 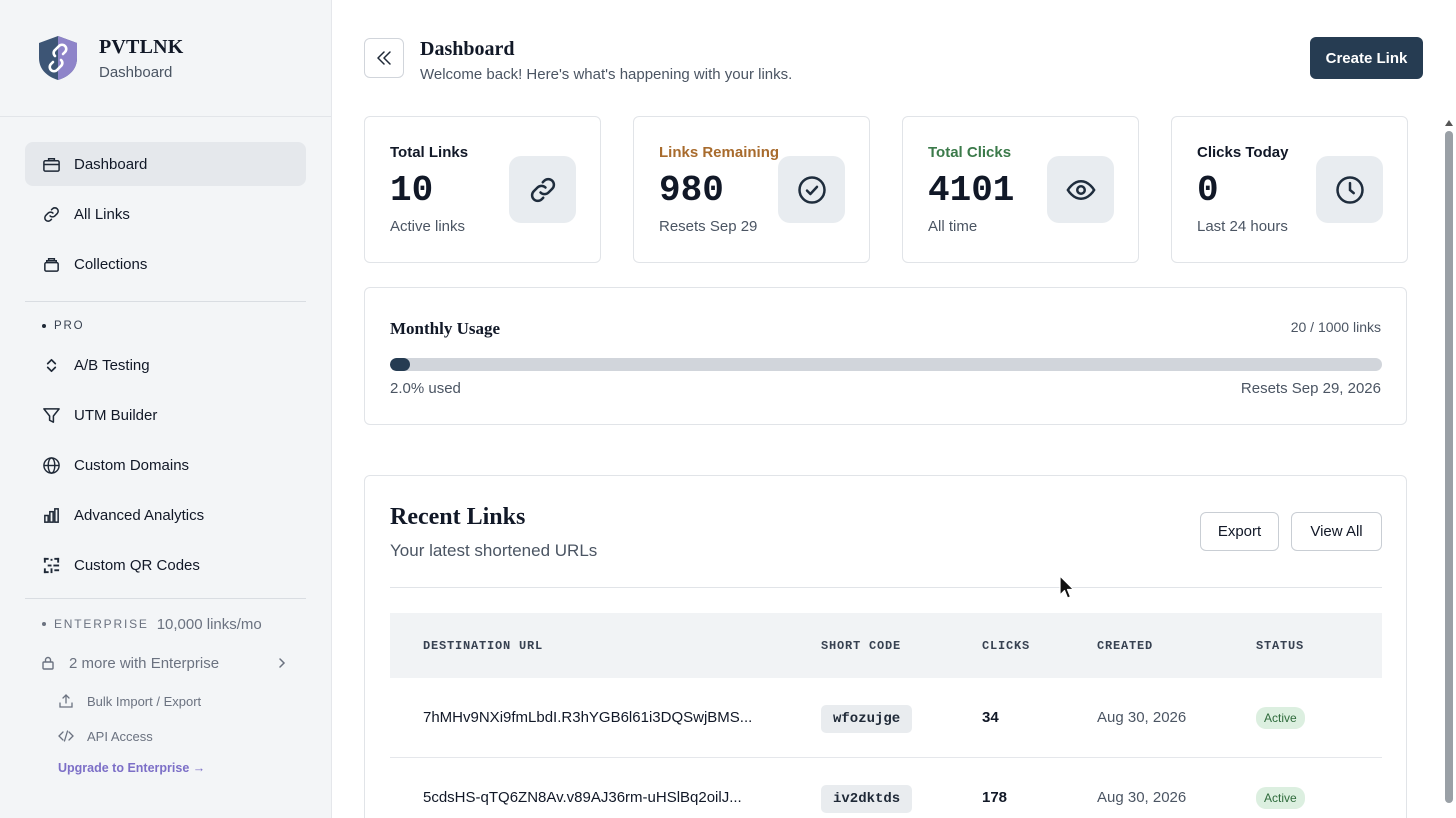 What do you see at coordinates (691, 190) in the screenshot?
I see `stat-value: 980` at bounding box center [691, 190].